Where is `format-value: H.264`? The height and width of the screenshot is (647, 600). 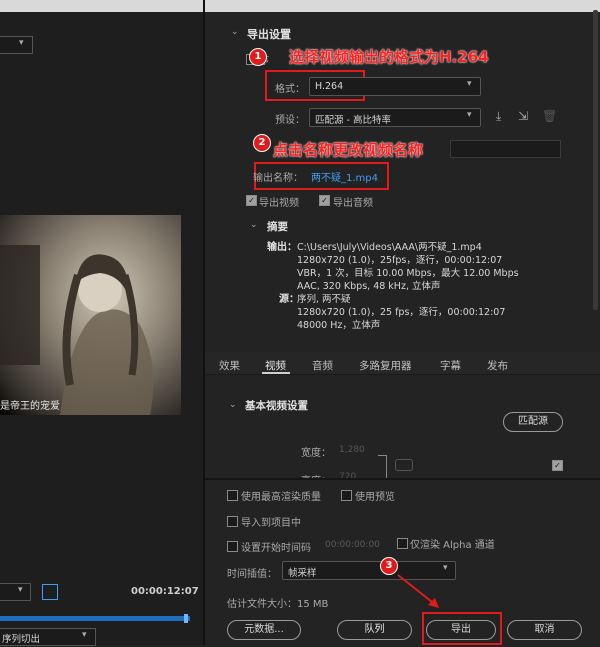
format-value: H.264 is located at coordinates (329, 86).